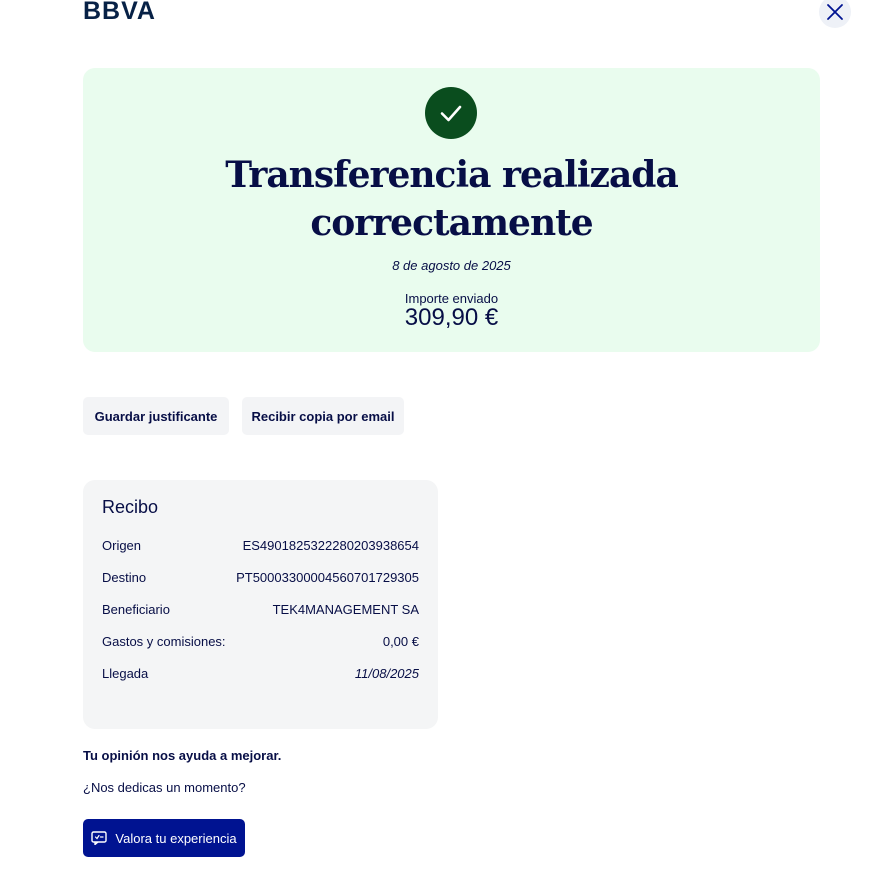 Image resolution: width=892 pixels, height=881 pixels. I want to click on receipt-row-gastos: Gastos y comisiones: 0,00 €, so click(260, 641).